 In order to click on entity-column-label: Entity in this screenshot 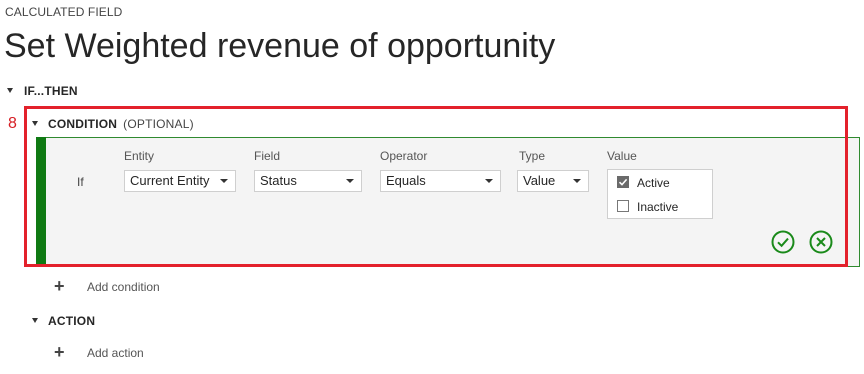, I will do `click(139, 156)`.